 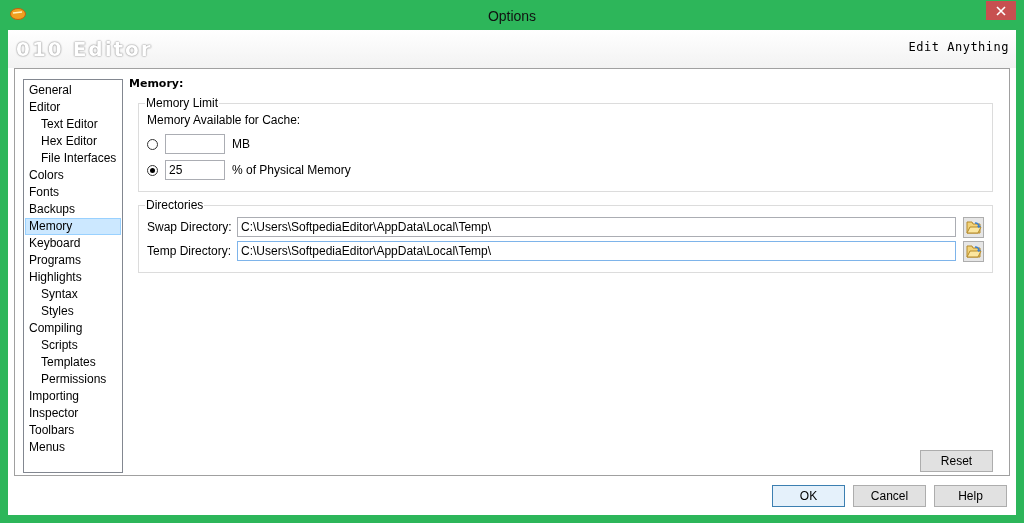 I want to click on group-legend: Directories, so click(x=175, y=205).